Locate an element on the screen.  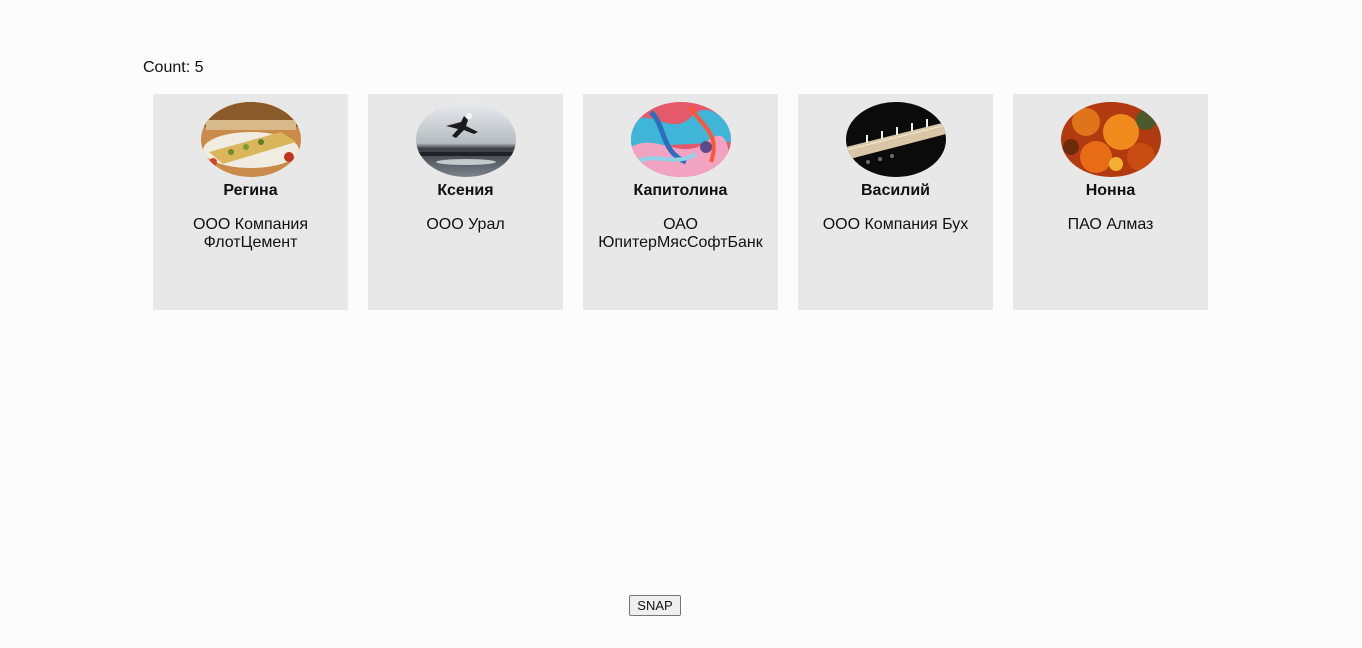
person-card: Капитолина ОАО ЮпитерМясСофтБанк is located at coordinates (680, 202).